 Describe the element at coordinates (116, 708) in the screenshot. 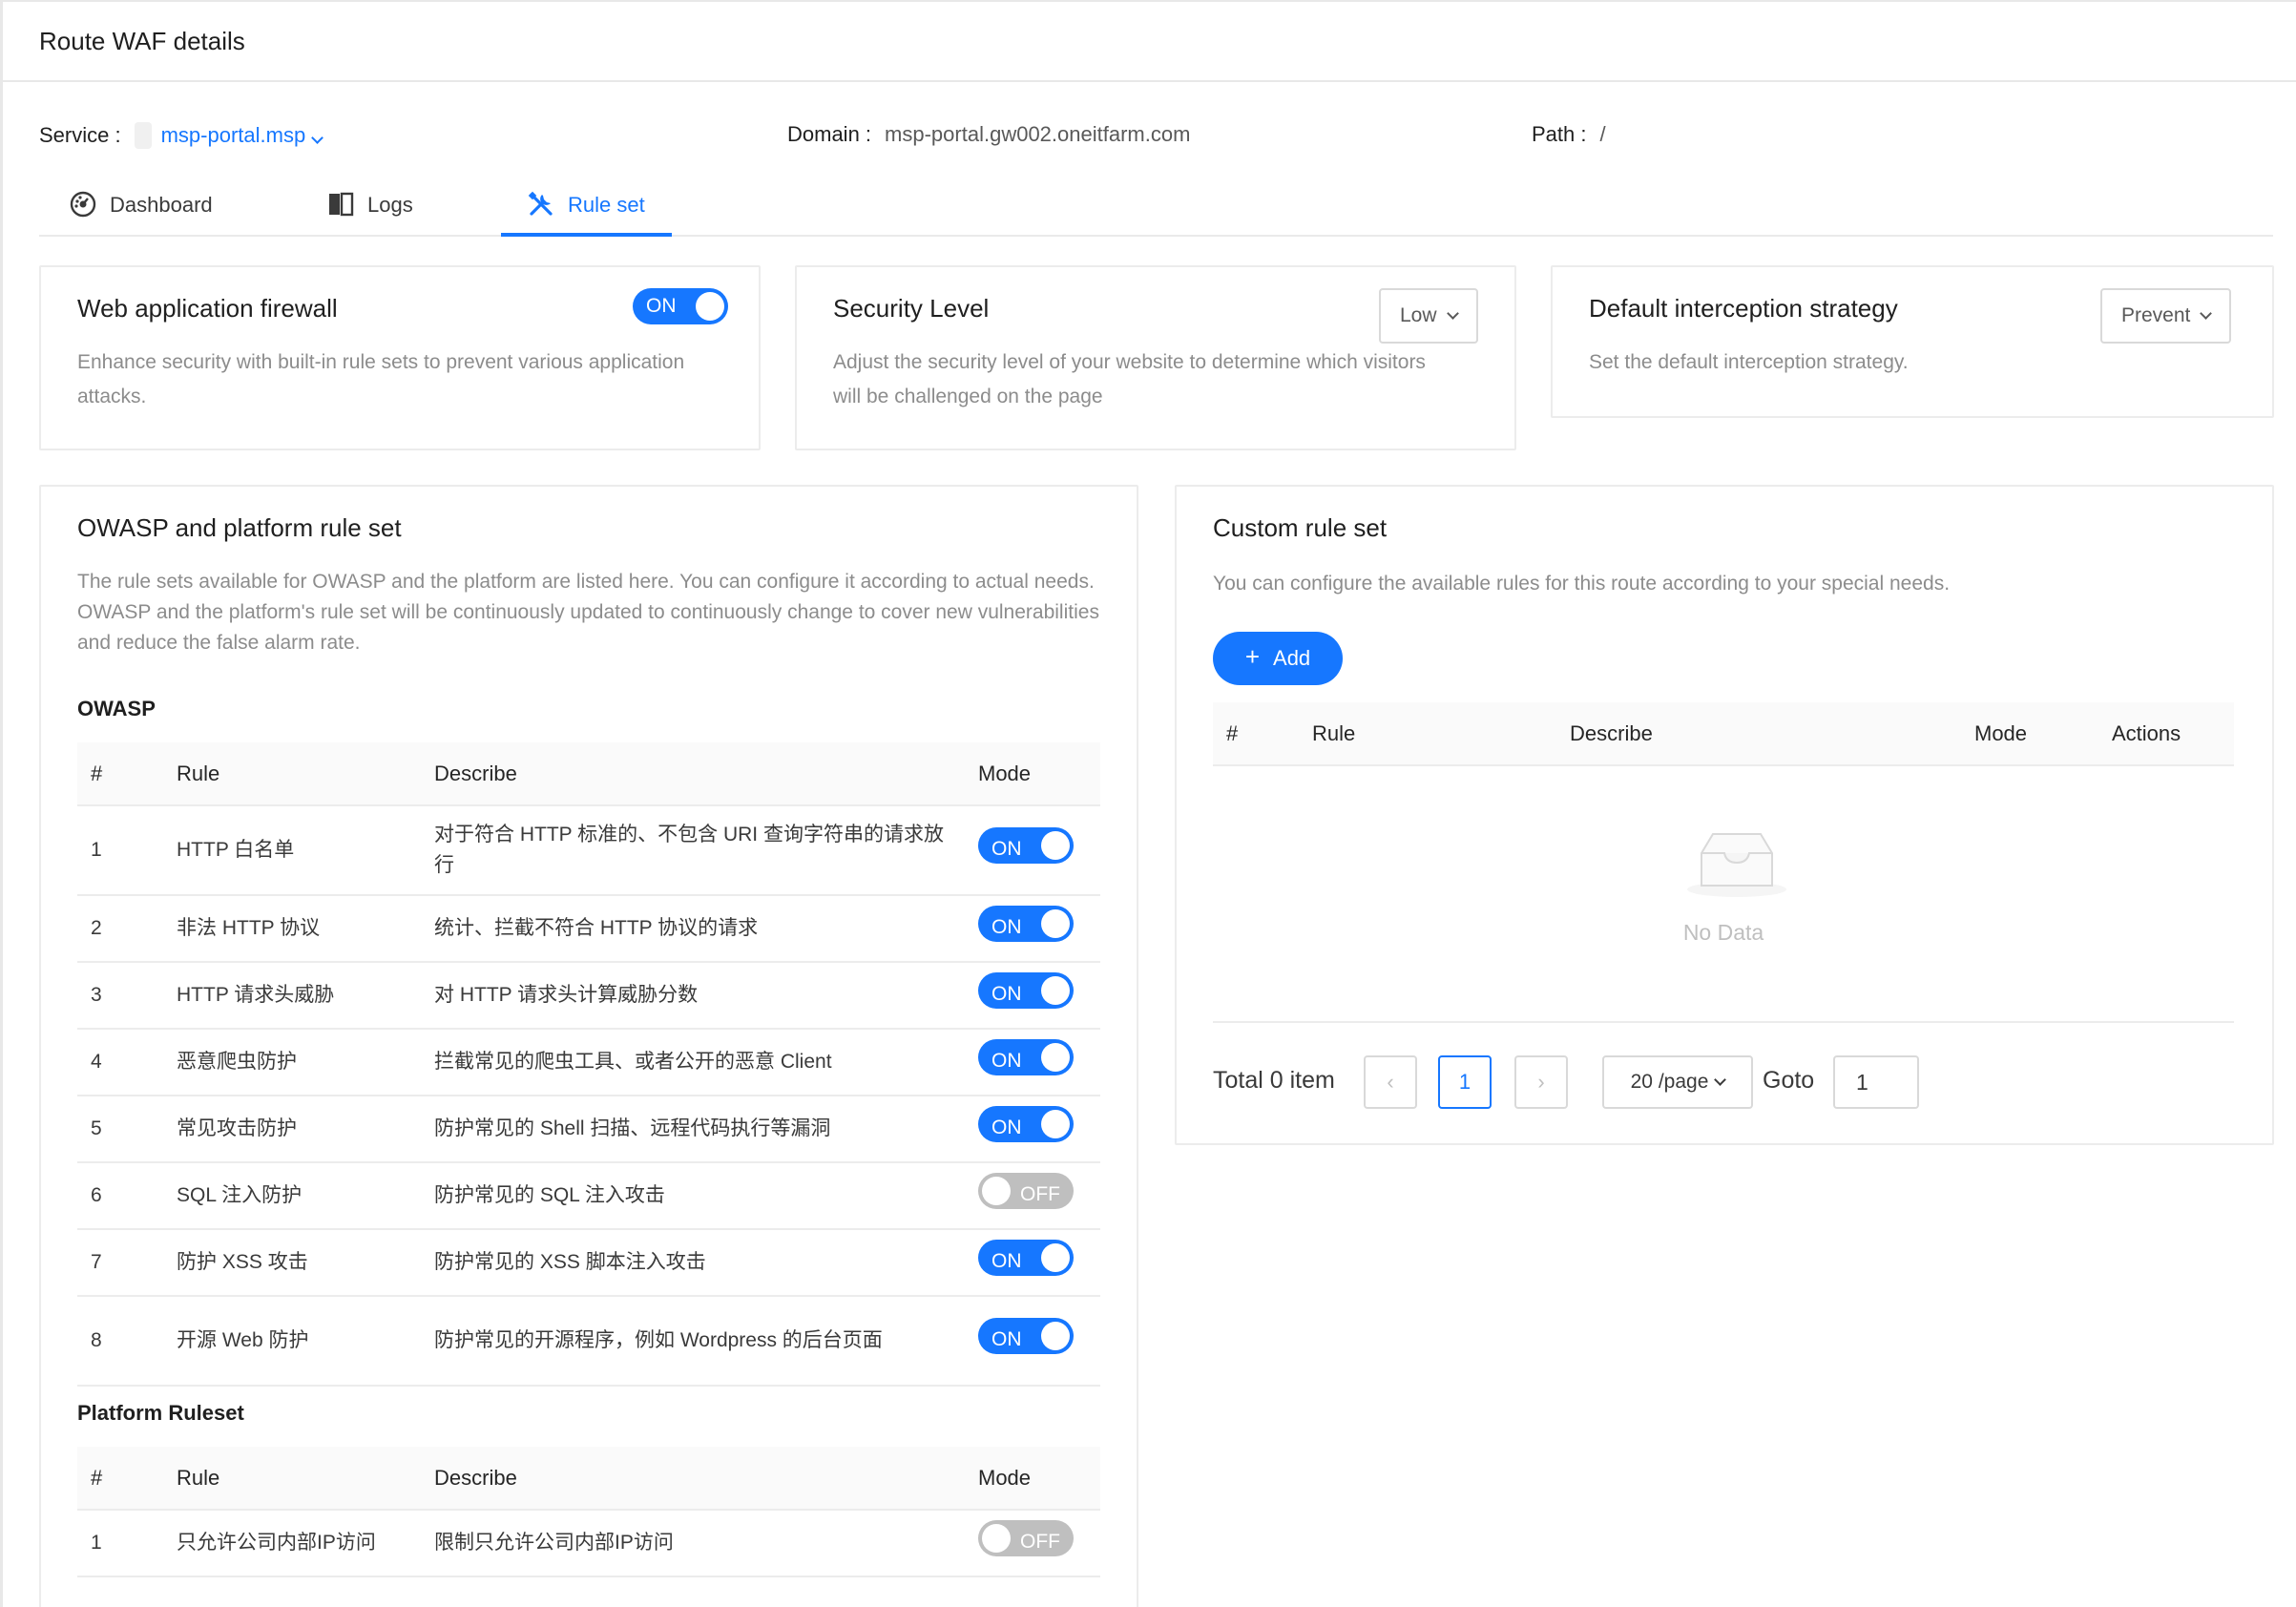

I see `owasp-heading: OWASP` at that location.